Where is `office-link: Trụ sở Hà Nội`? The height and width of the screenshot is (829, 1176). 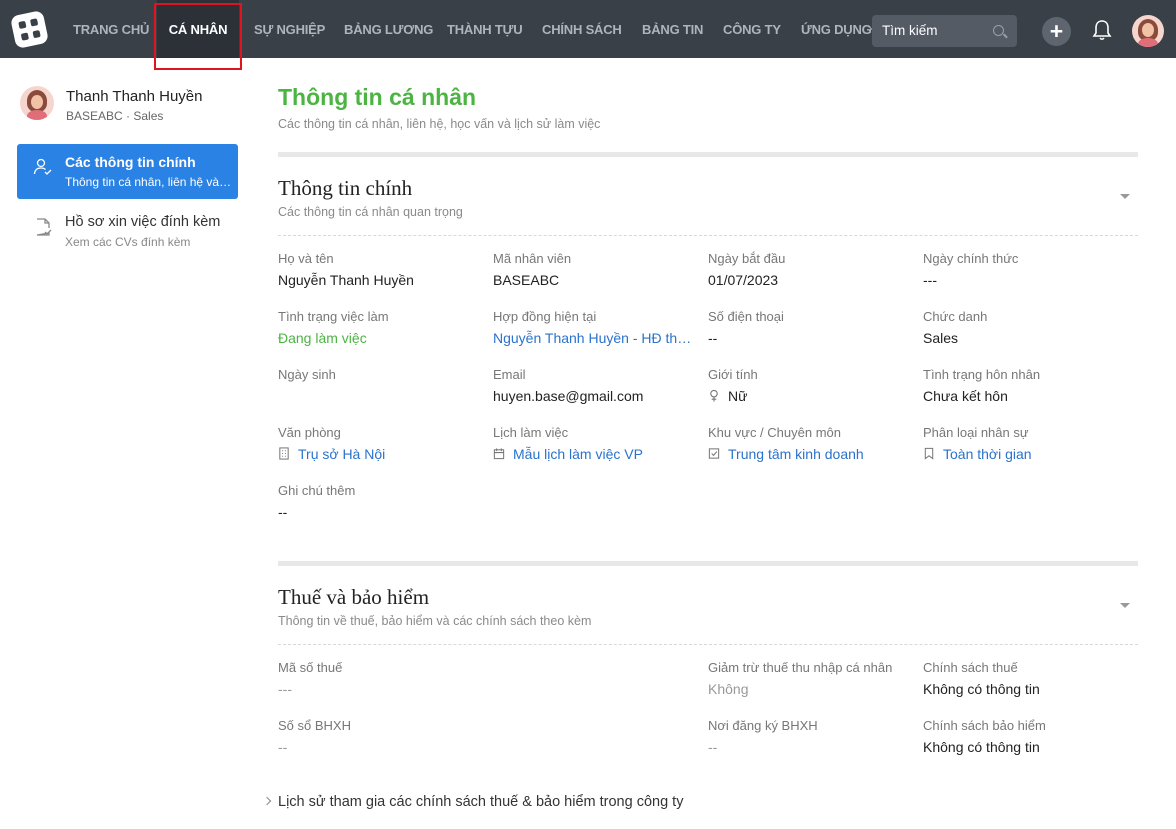 office-link: Trụ sở Hà Nội is located at coordinates (331, 454).